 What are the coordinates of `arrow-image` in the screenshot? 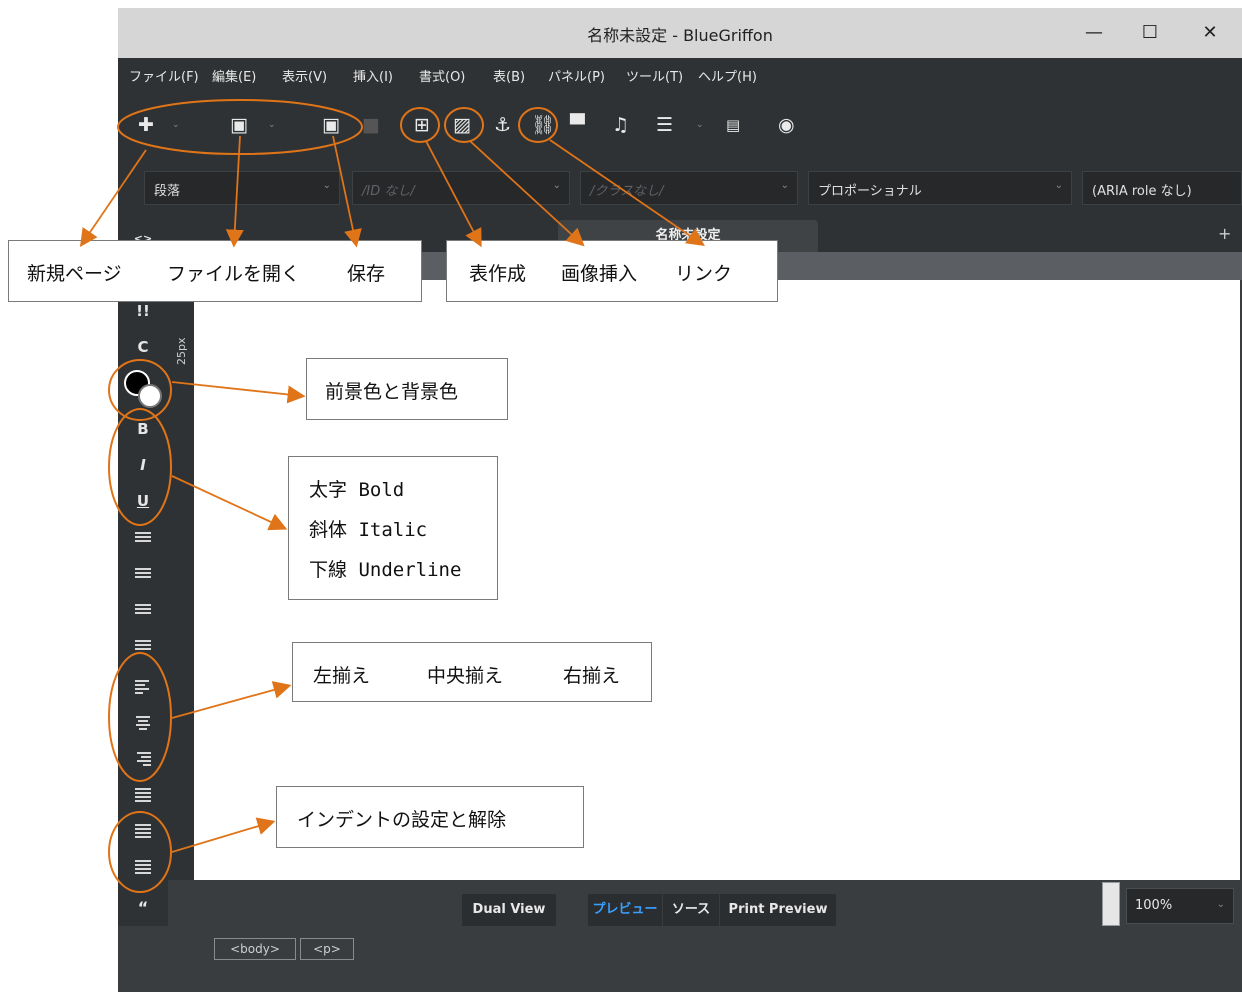 It's located at (527, 193).